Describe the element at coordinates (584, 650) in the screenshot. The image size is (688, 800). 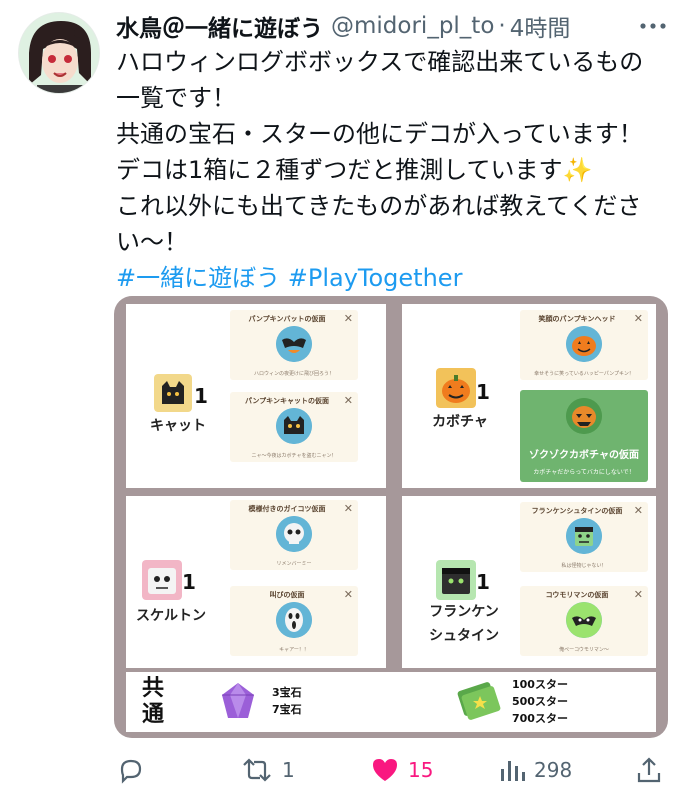
I see `deco-description: 俺ぺーコウモリマン〜` at that location.